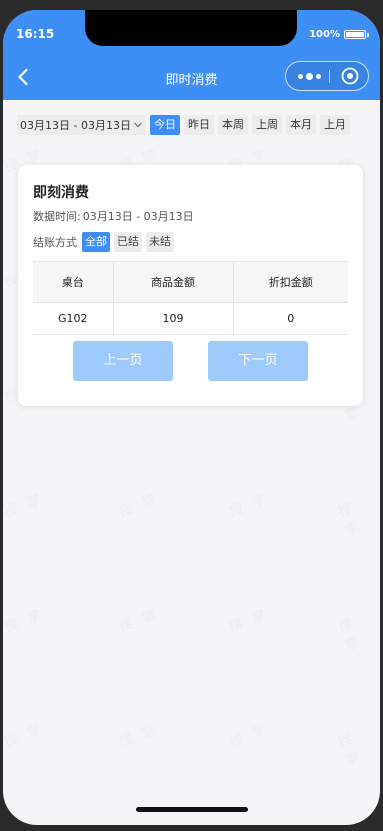 The image size is (383, 831). I want to click on period-last-month: 上月, so click(334, 125).